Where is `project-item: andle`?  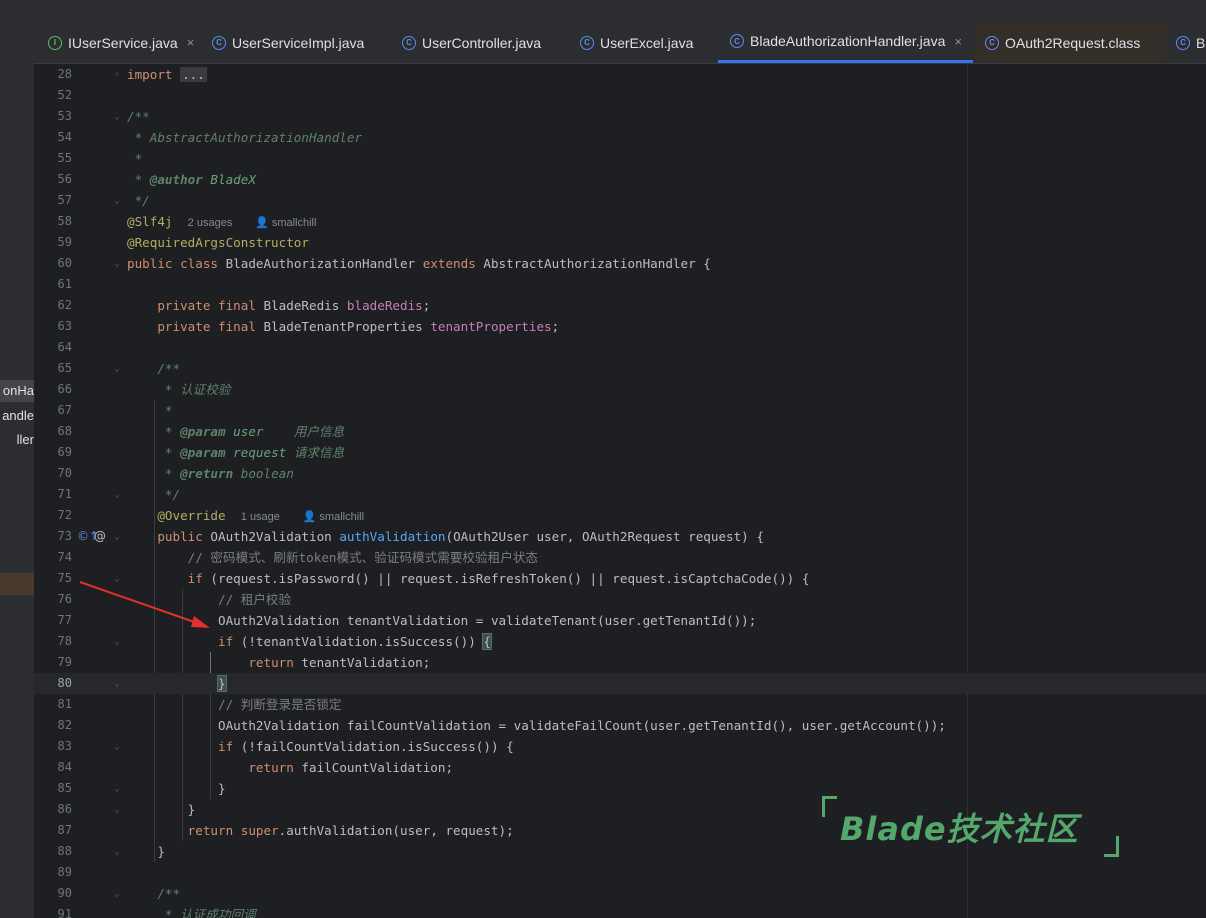 project-item: andle is located at coordinates (17, 416).